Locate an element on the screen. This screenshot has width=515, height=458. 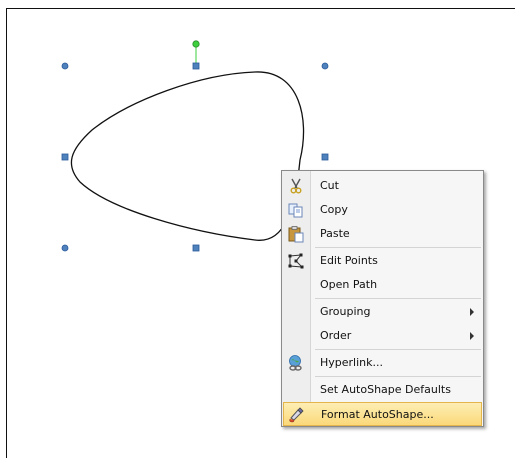
menu-item-label: Copy is located at coordinates (334, 209).